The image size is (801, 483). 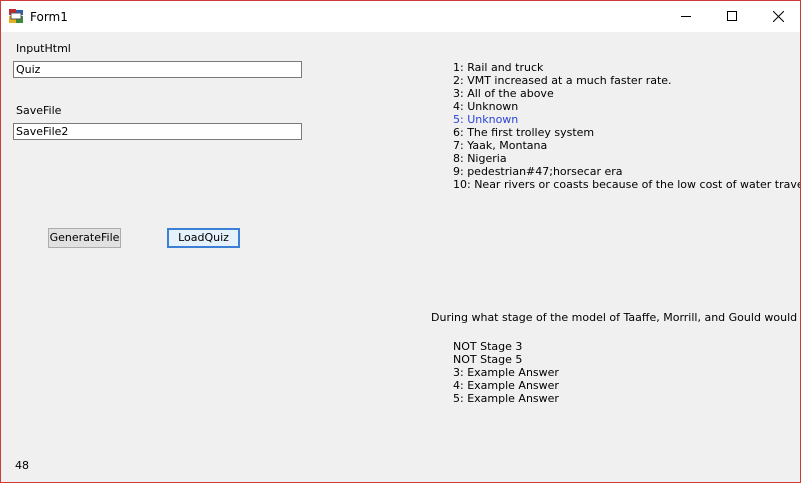 I want to click on load-quiz-button: LoadQuiz, so click(x=203, y=238).